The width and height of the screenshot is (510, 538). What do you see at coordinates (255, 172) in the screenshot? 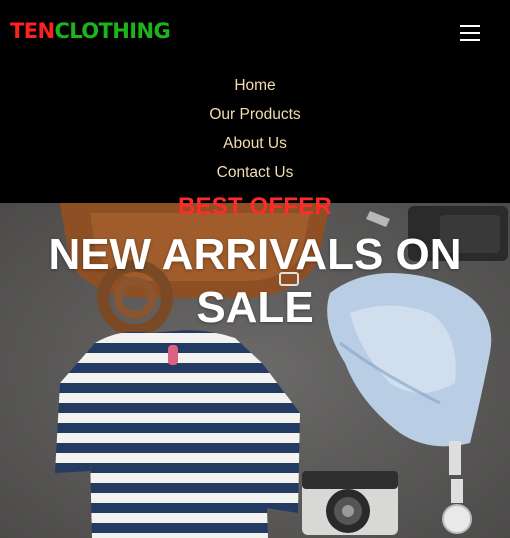
I see `nav-link-contact-us: Contact Us` at bounding box center [255, 172].